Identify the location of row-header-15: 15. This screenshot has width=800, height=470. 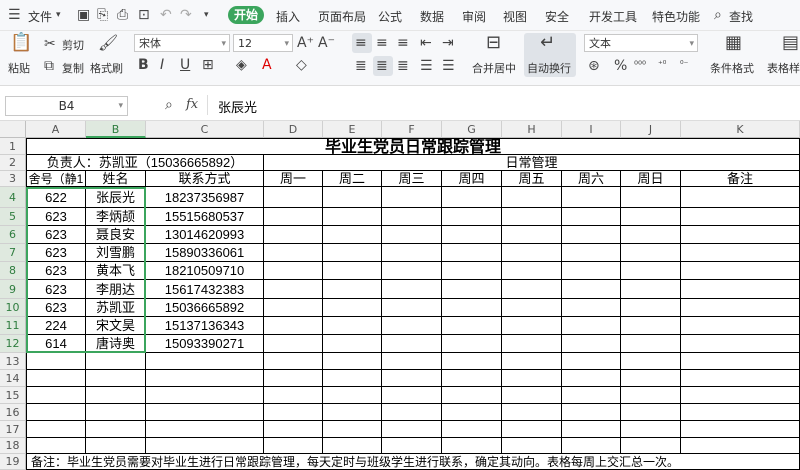
(13, 395).